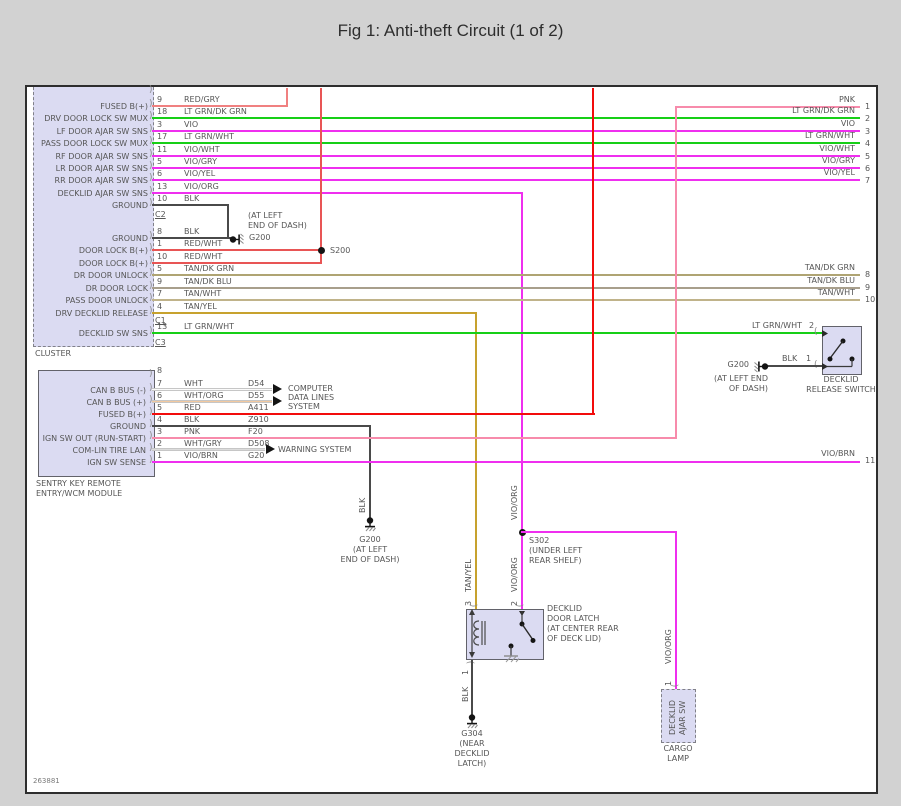 The image size is (901, 806). What do you see at coordinates (868, 143) in the screenshot?
I see `right-pin-number: 4` at bounding box center [868, 143].